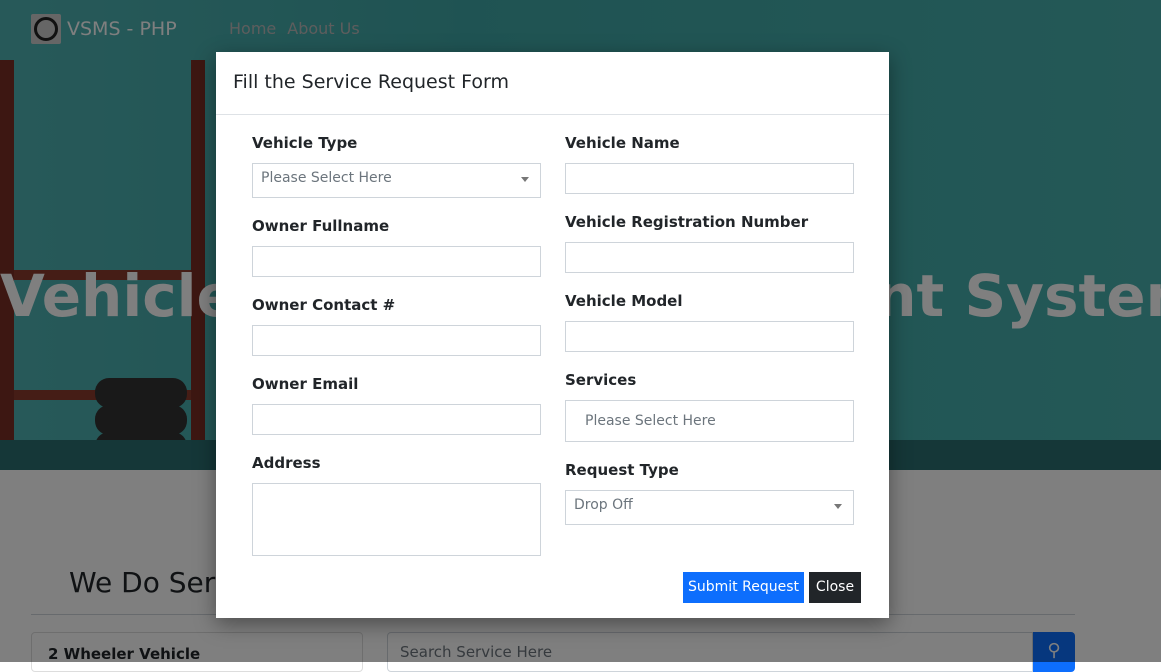 This screenshot has height=672, width=1161. Describe the element at coordinates (324, 305) in the screenshot. I see `owner-contact-label: Owner Contact #` at that location.